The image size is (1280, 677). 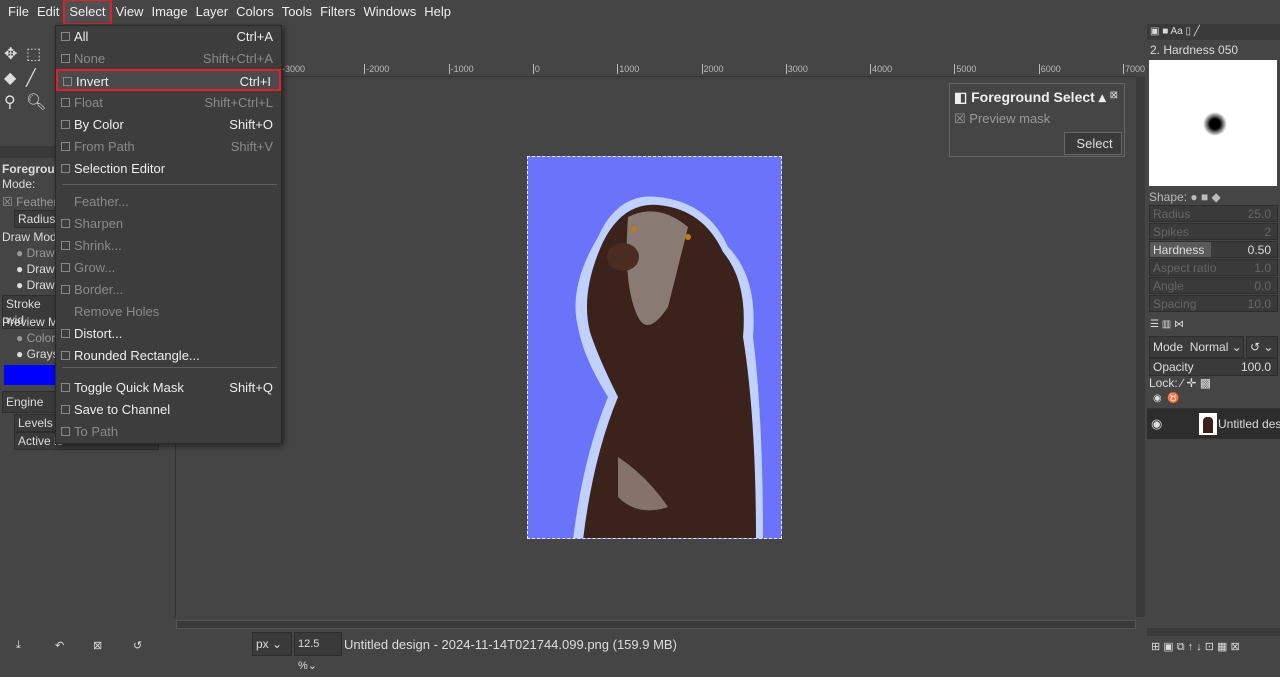 I want to click on close-icon: ⊠, so click(x=1114, y=95).